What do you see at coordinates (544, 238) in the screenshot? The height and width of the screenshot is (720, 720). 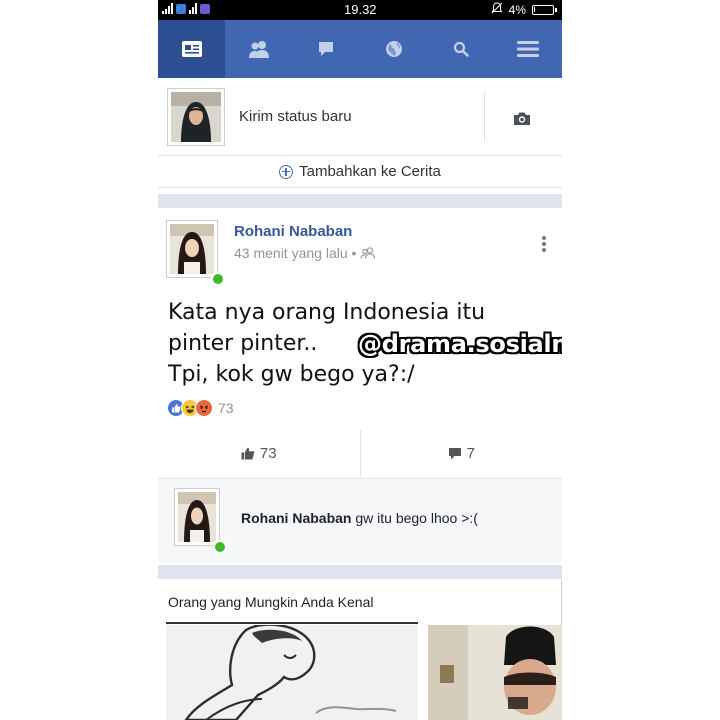 I see `more-icon` at bounding box center [544, 238].